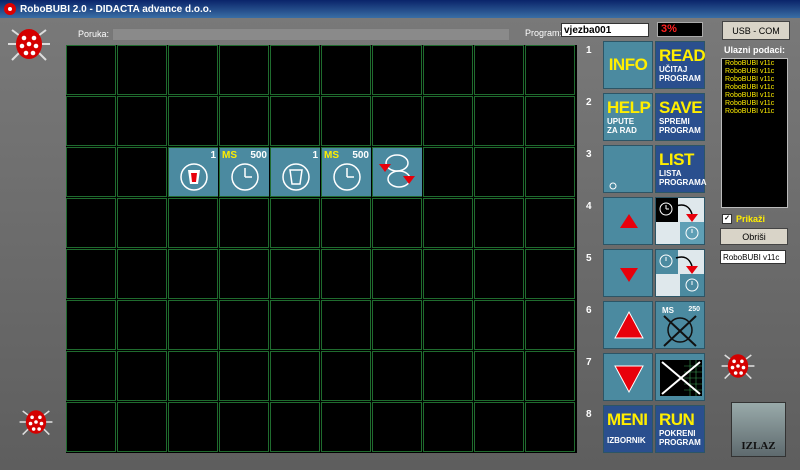 The image size is (800, 470). Describe the element at coordinates (397, 172) in the screenshot. I see `program-step-loop` at that location.